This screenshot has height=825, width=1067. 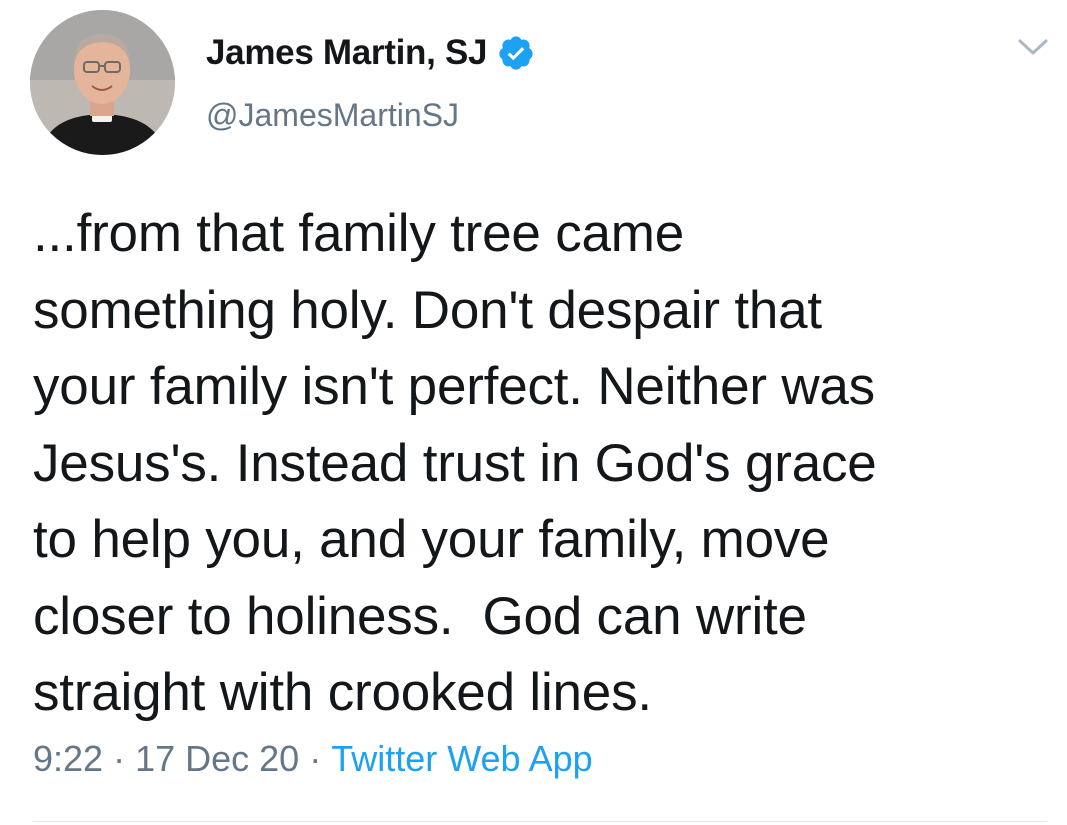 What do you see at coordinates (346, 53) in the screenshot?
I see `display-name: James Martin, SJ` at bounding box center [346, 53].